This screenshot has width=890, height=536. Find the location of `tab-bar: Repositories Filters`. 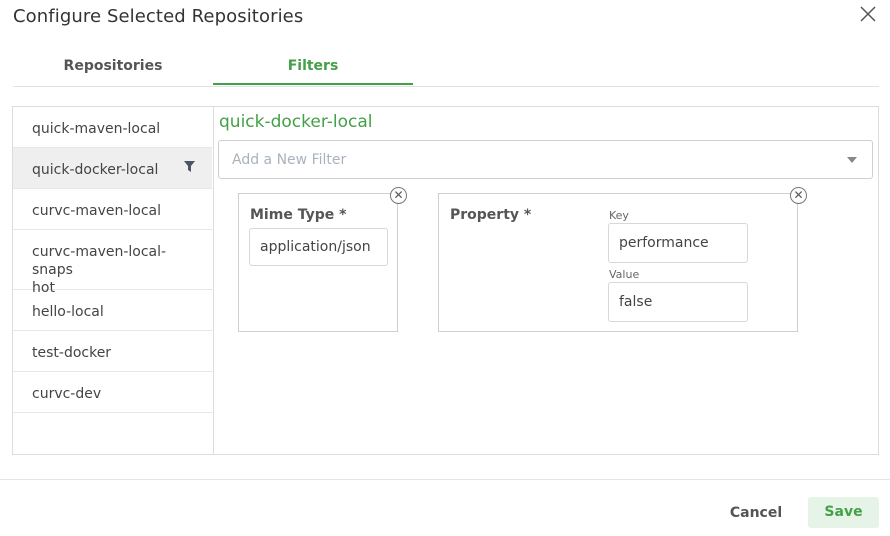

tab-bar: Repositories Filters is located at coordinates (446, 69).